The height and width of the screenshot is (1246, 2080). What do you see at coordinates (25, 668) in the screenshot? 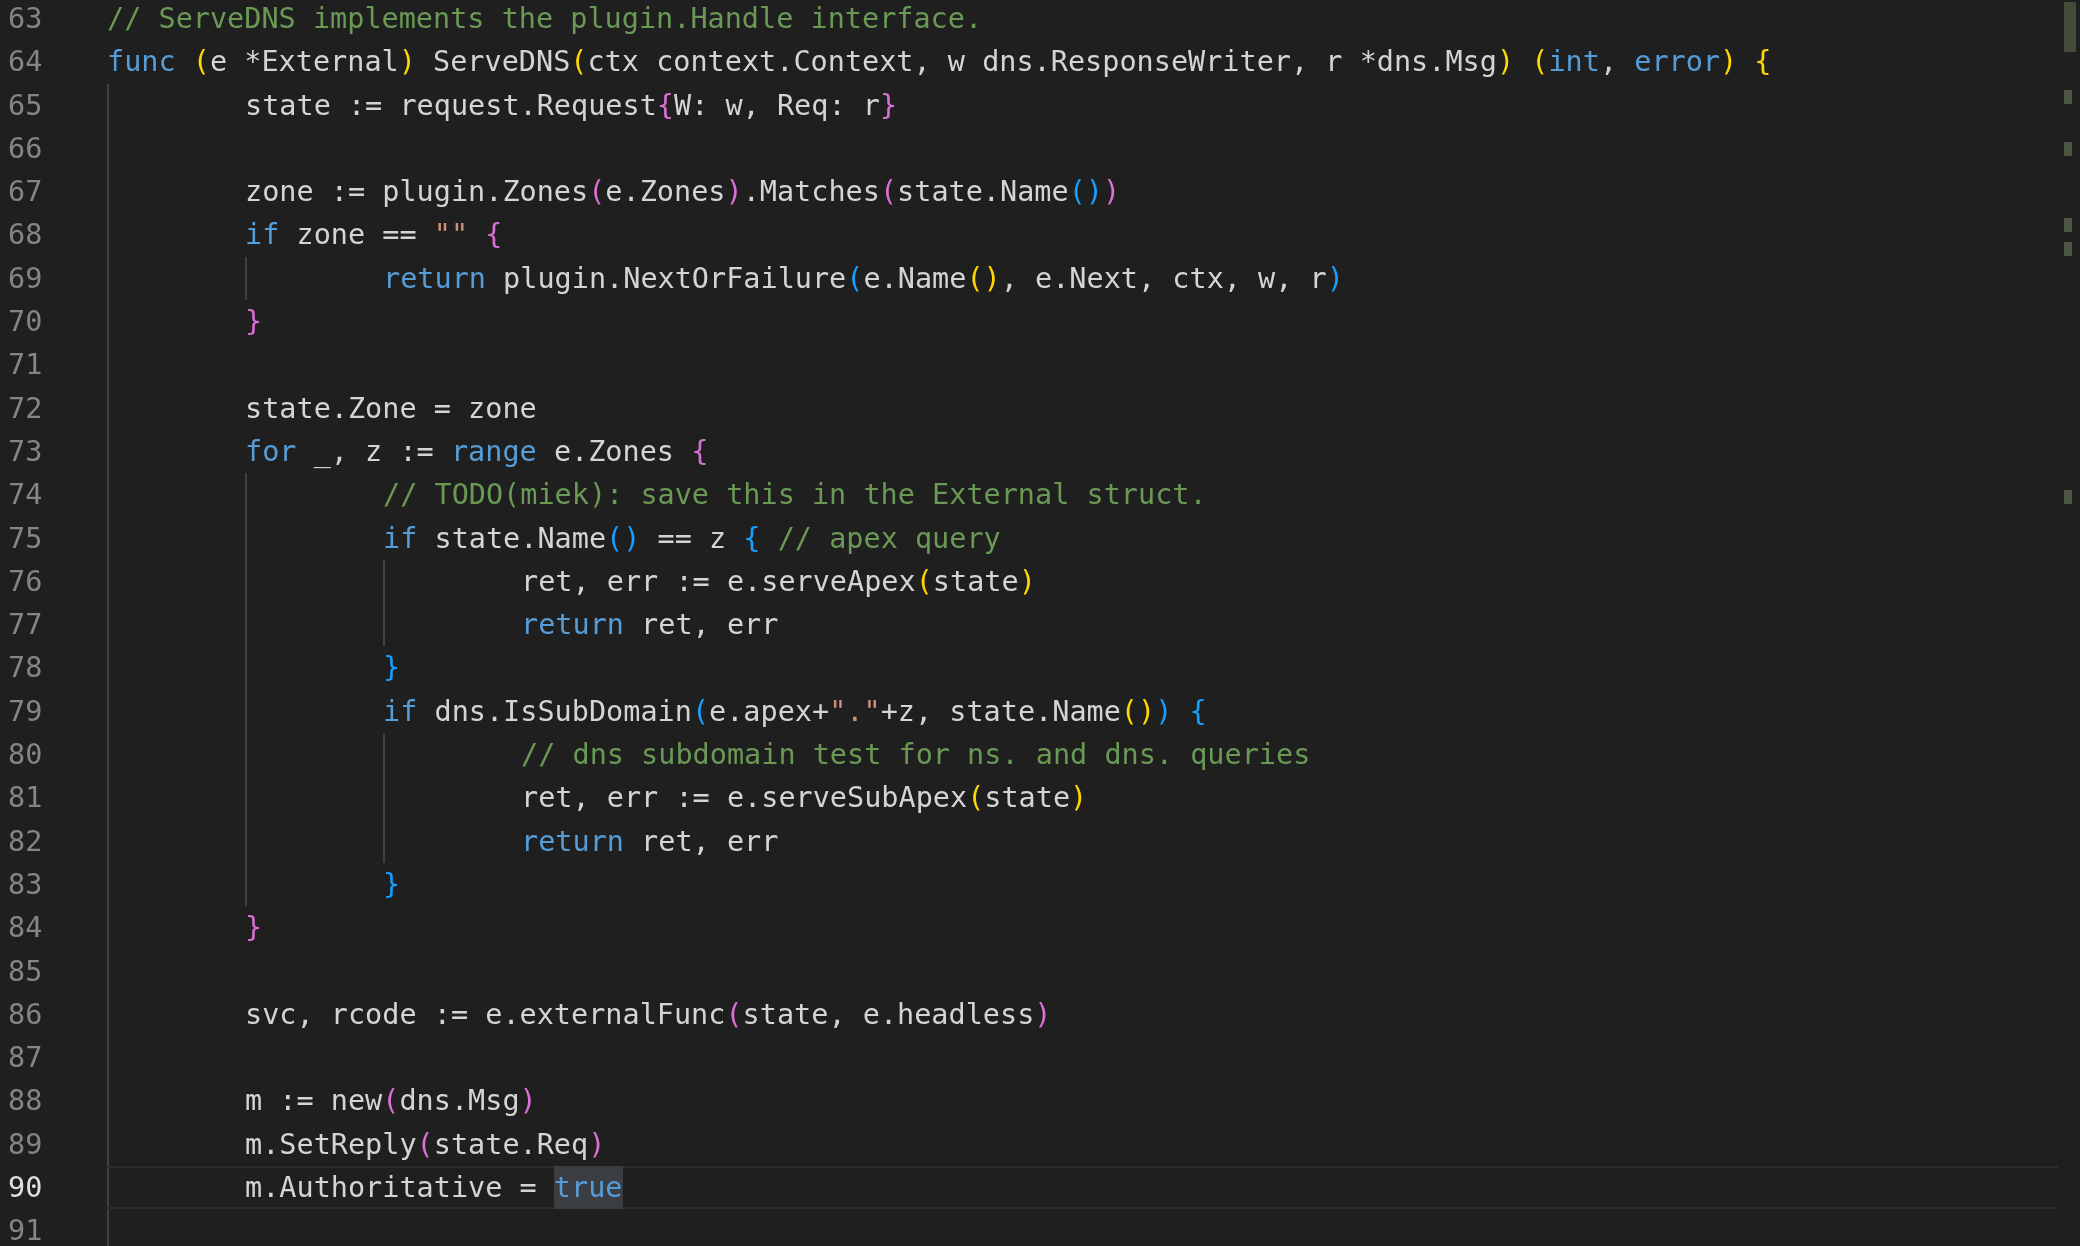
I see `line-number: 78` at bounding box center [25, 668].